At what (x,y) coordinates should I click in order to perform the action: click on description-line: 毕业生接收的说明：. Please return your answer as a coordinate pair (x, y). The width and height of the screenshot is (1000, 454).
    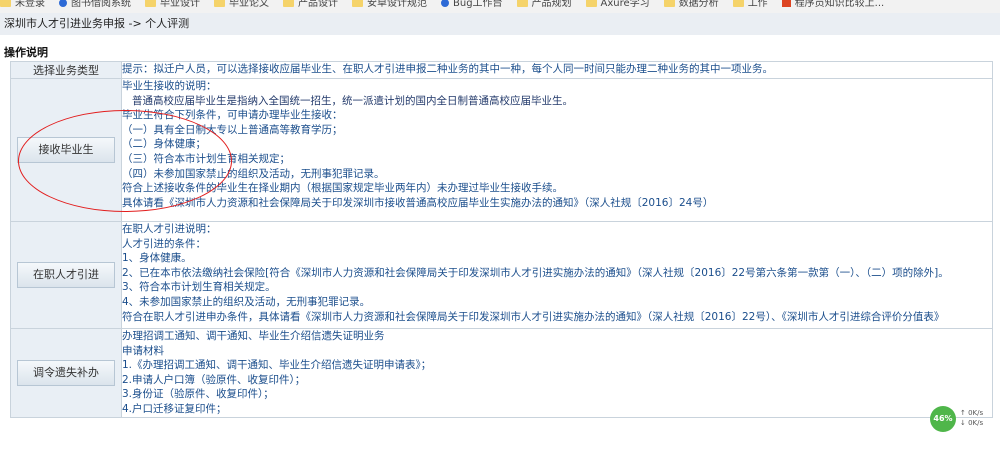
    Looking at the image, I should click on (169, 86).